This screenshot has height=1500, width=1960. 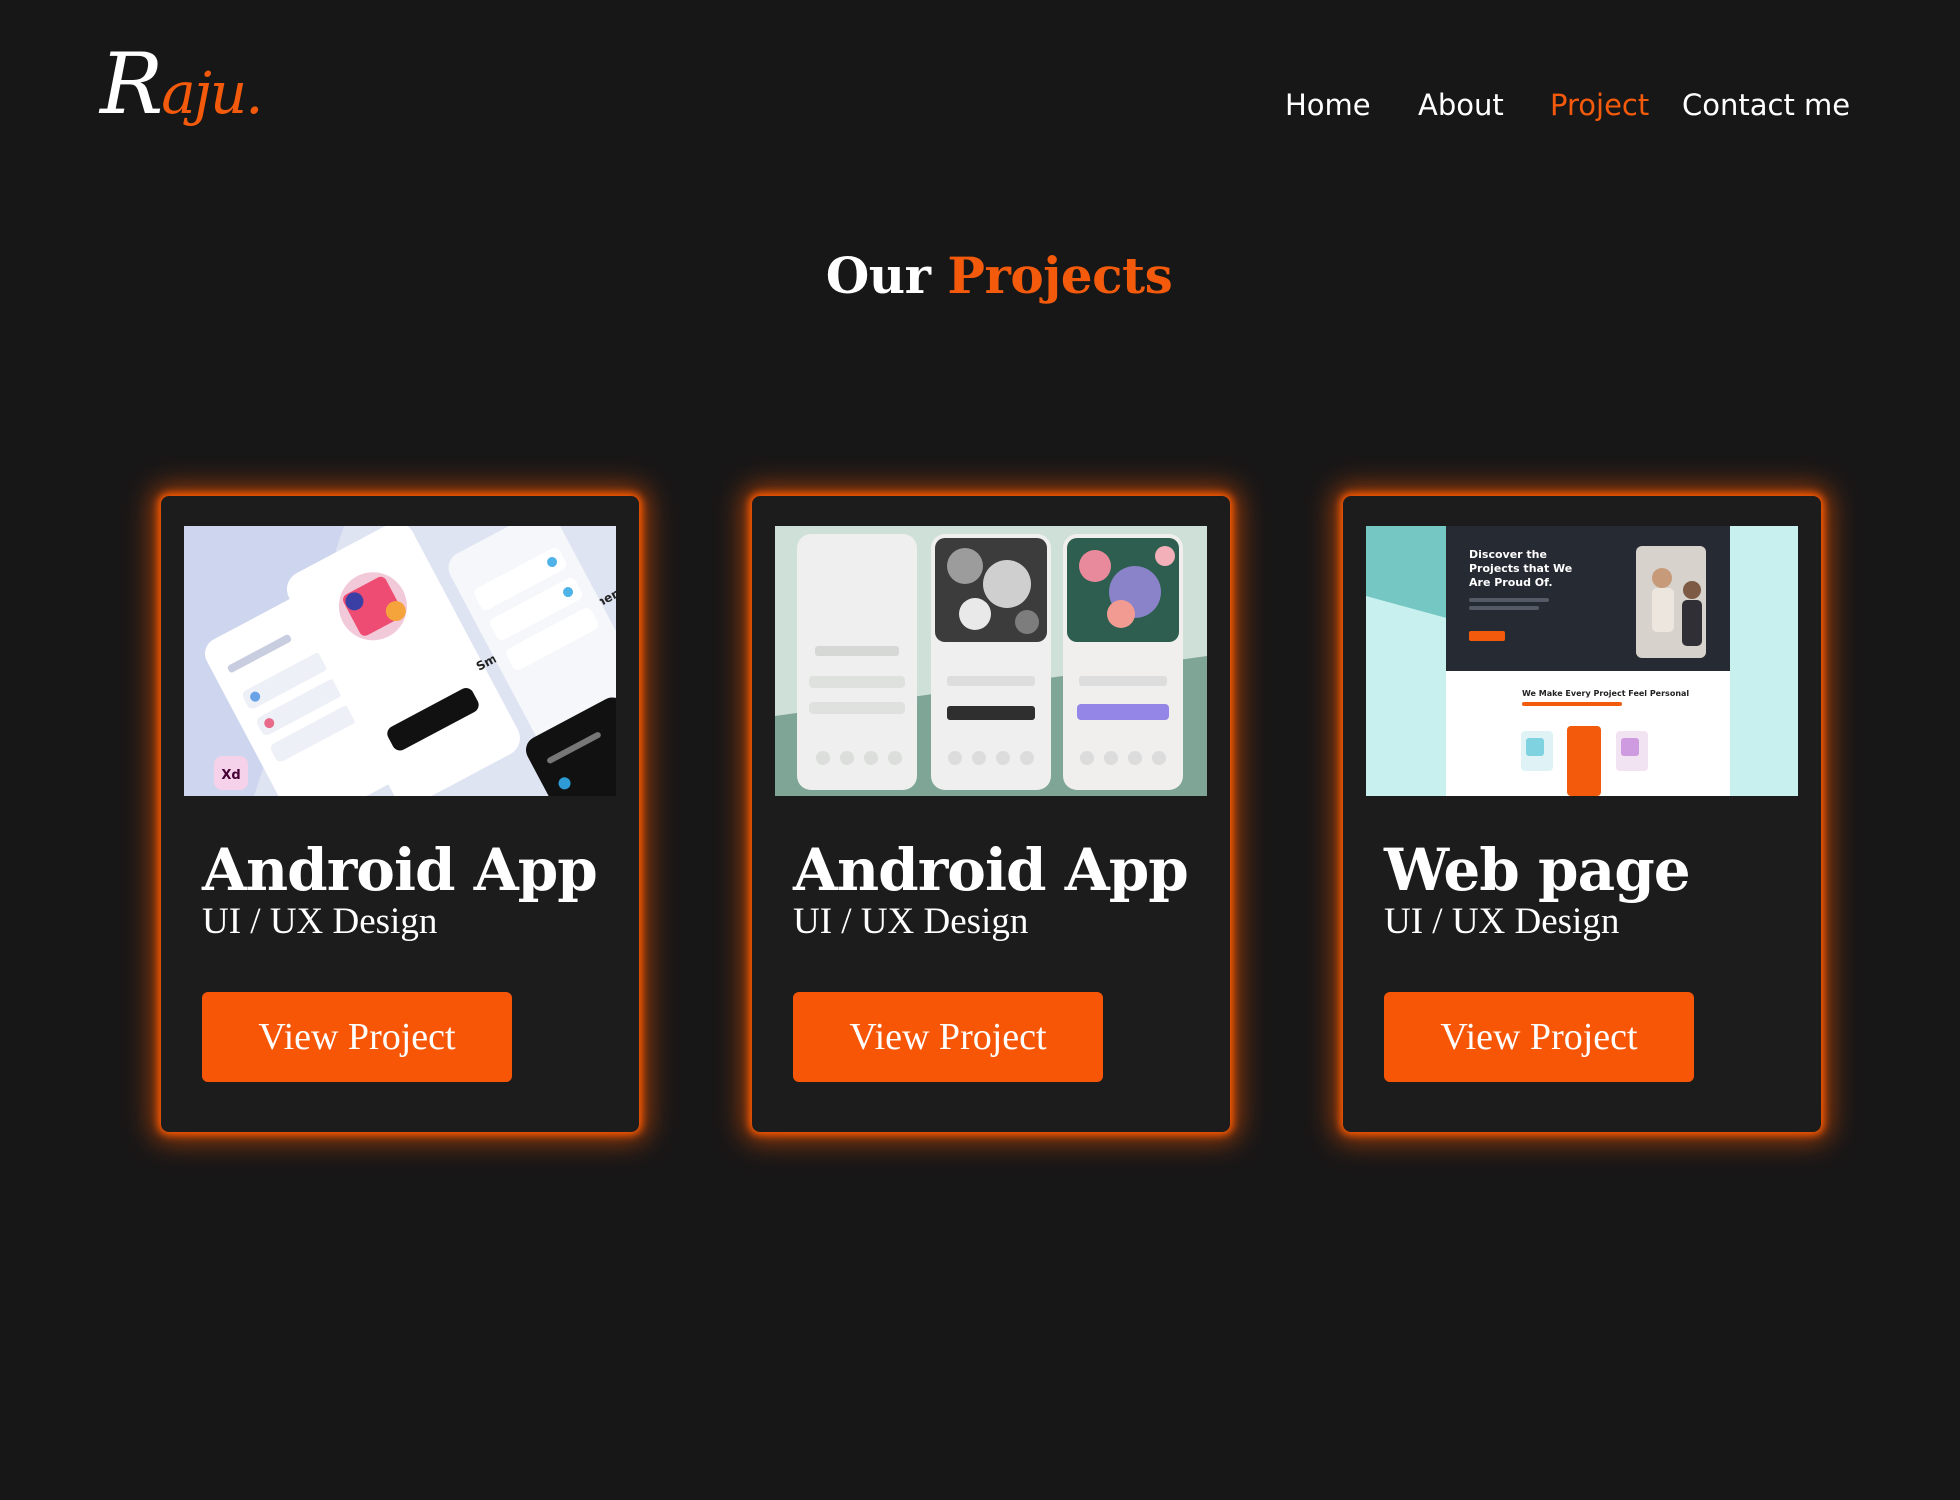 What do you see at coordinates (400, 814) in the screenshot?
I see `project-card: Smart task Management Xd Android` at bounding box center [400, 814].